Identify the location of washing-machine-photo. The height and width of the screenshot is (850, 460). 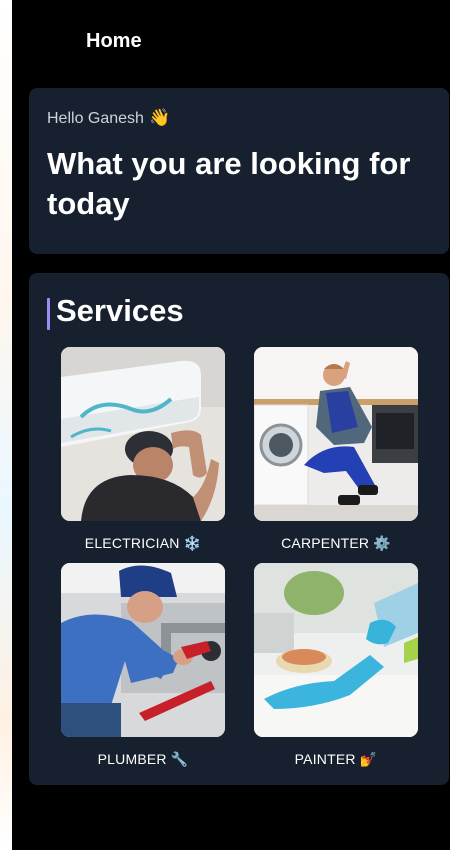
(336, 434).